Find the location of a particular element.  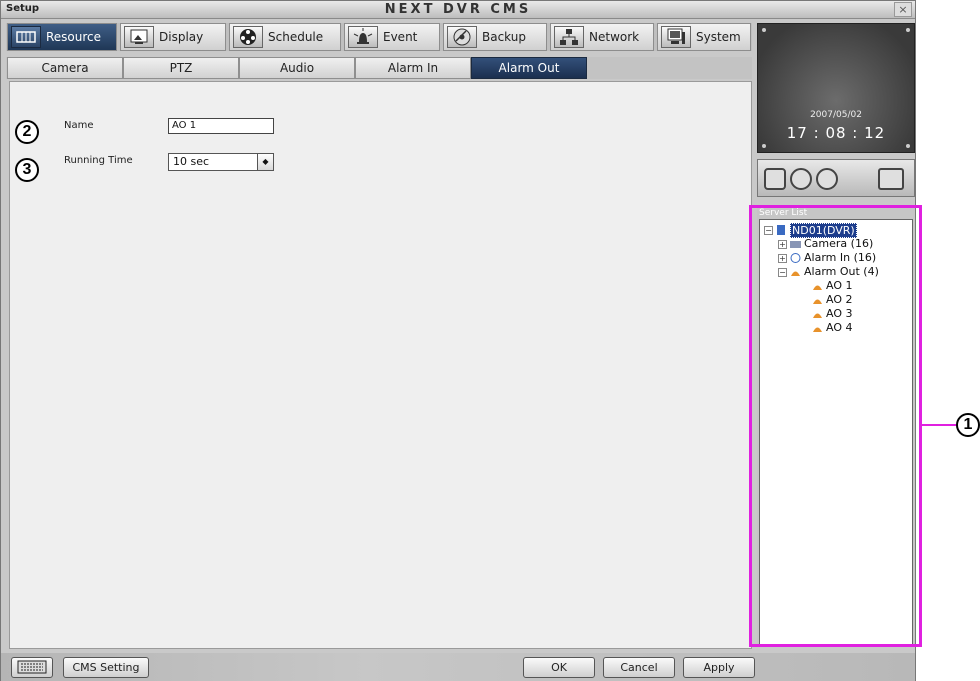

subtab-camera: Camera is located at coordinates (65, 68).